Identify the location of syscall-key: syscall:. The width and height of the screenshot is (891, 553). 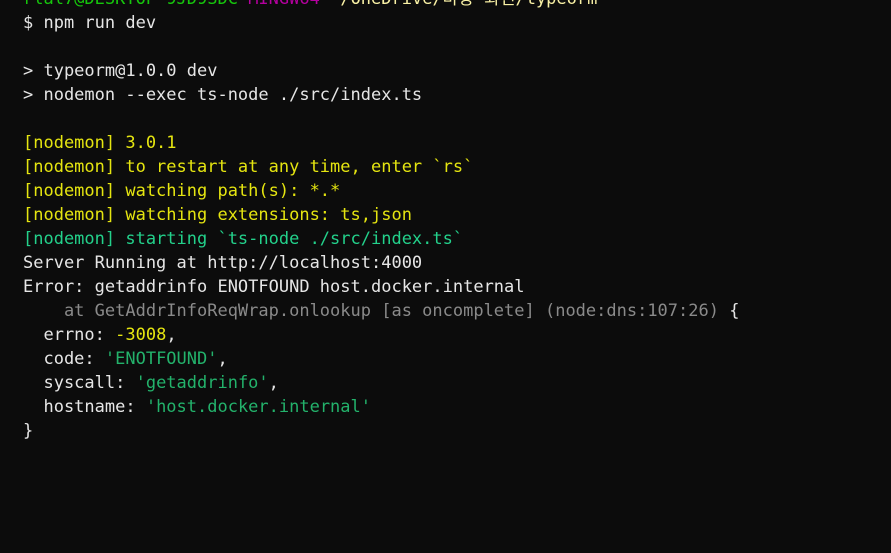
(79, 383).